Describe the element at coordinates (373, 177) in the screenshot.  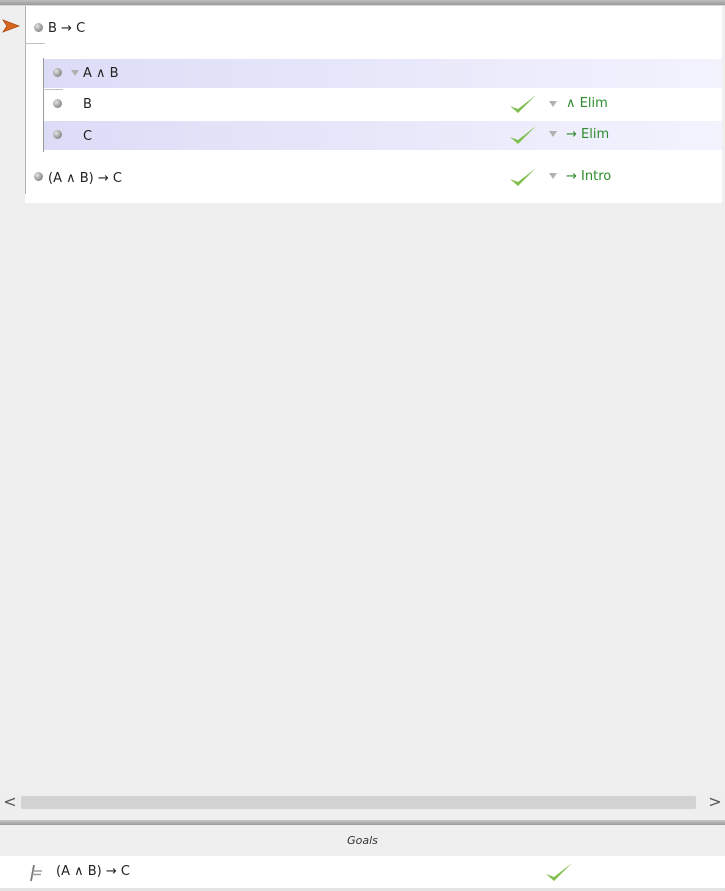
I see `proof-line-5: (A ∧ B) → C → Intro` at that location.